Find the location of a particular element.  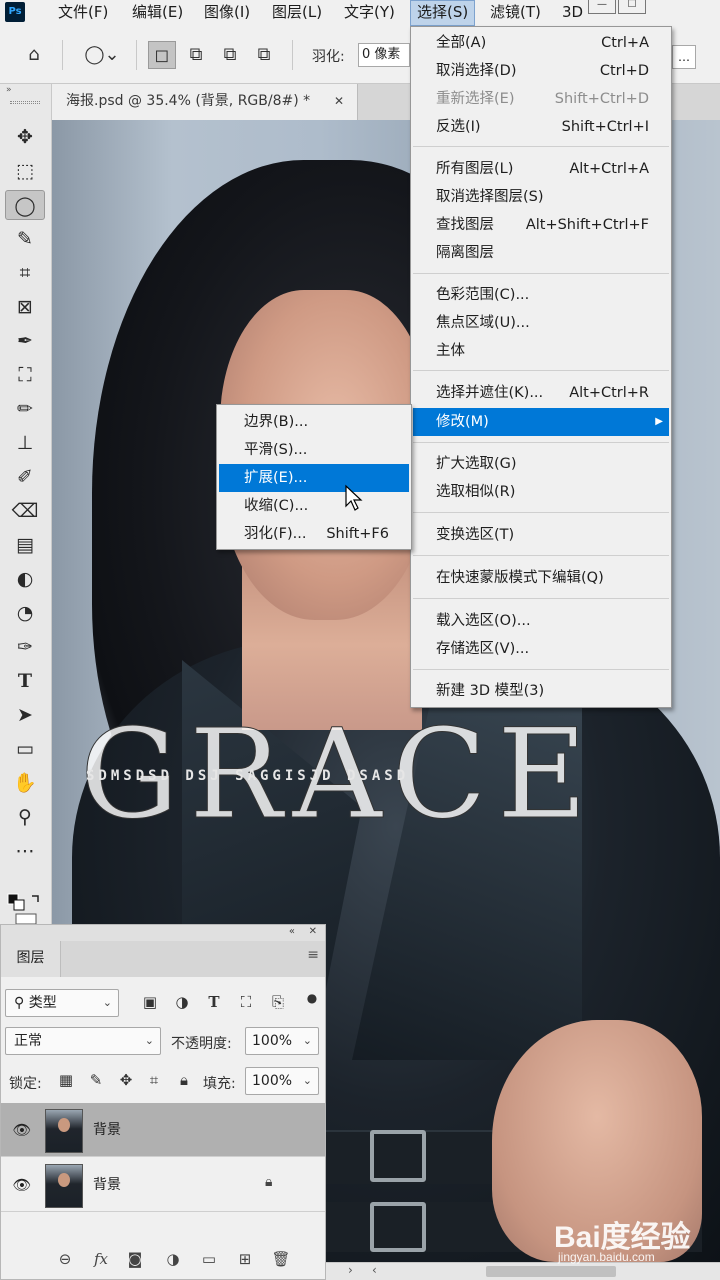

menu-select: 选择(S) is located at coordinates (443, 13).